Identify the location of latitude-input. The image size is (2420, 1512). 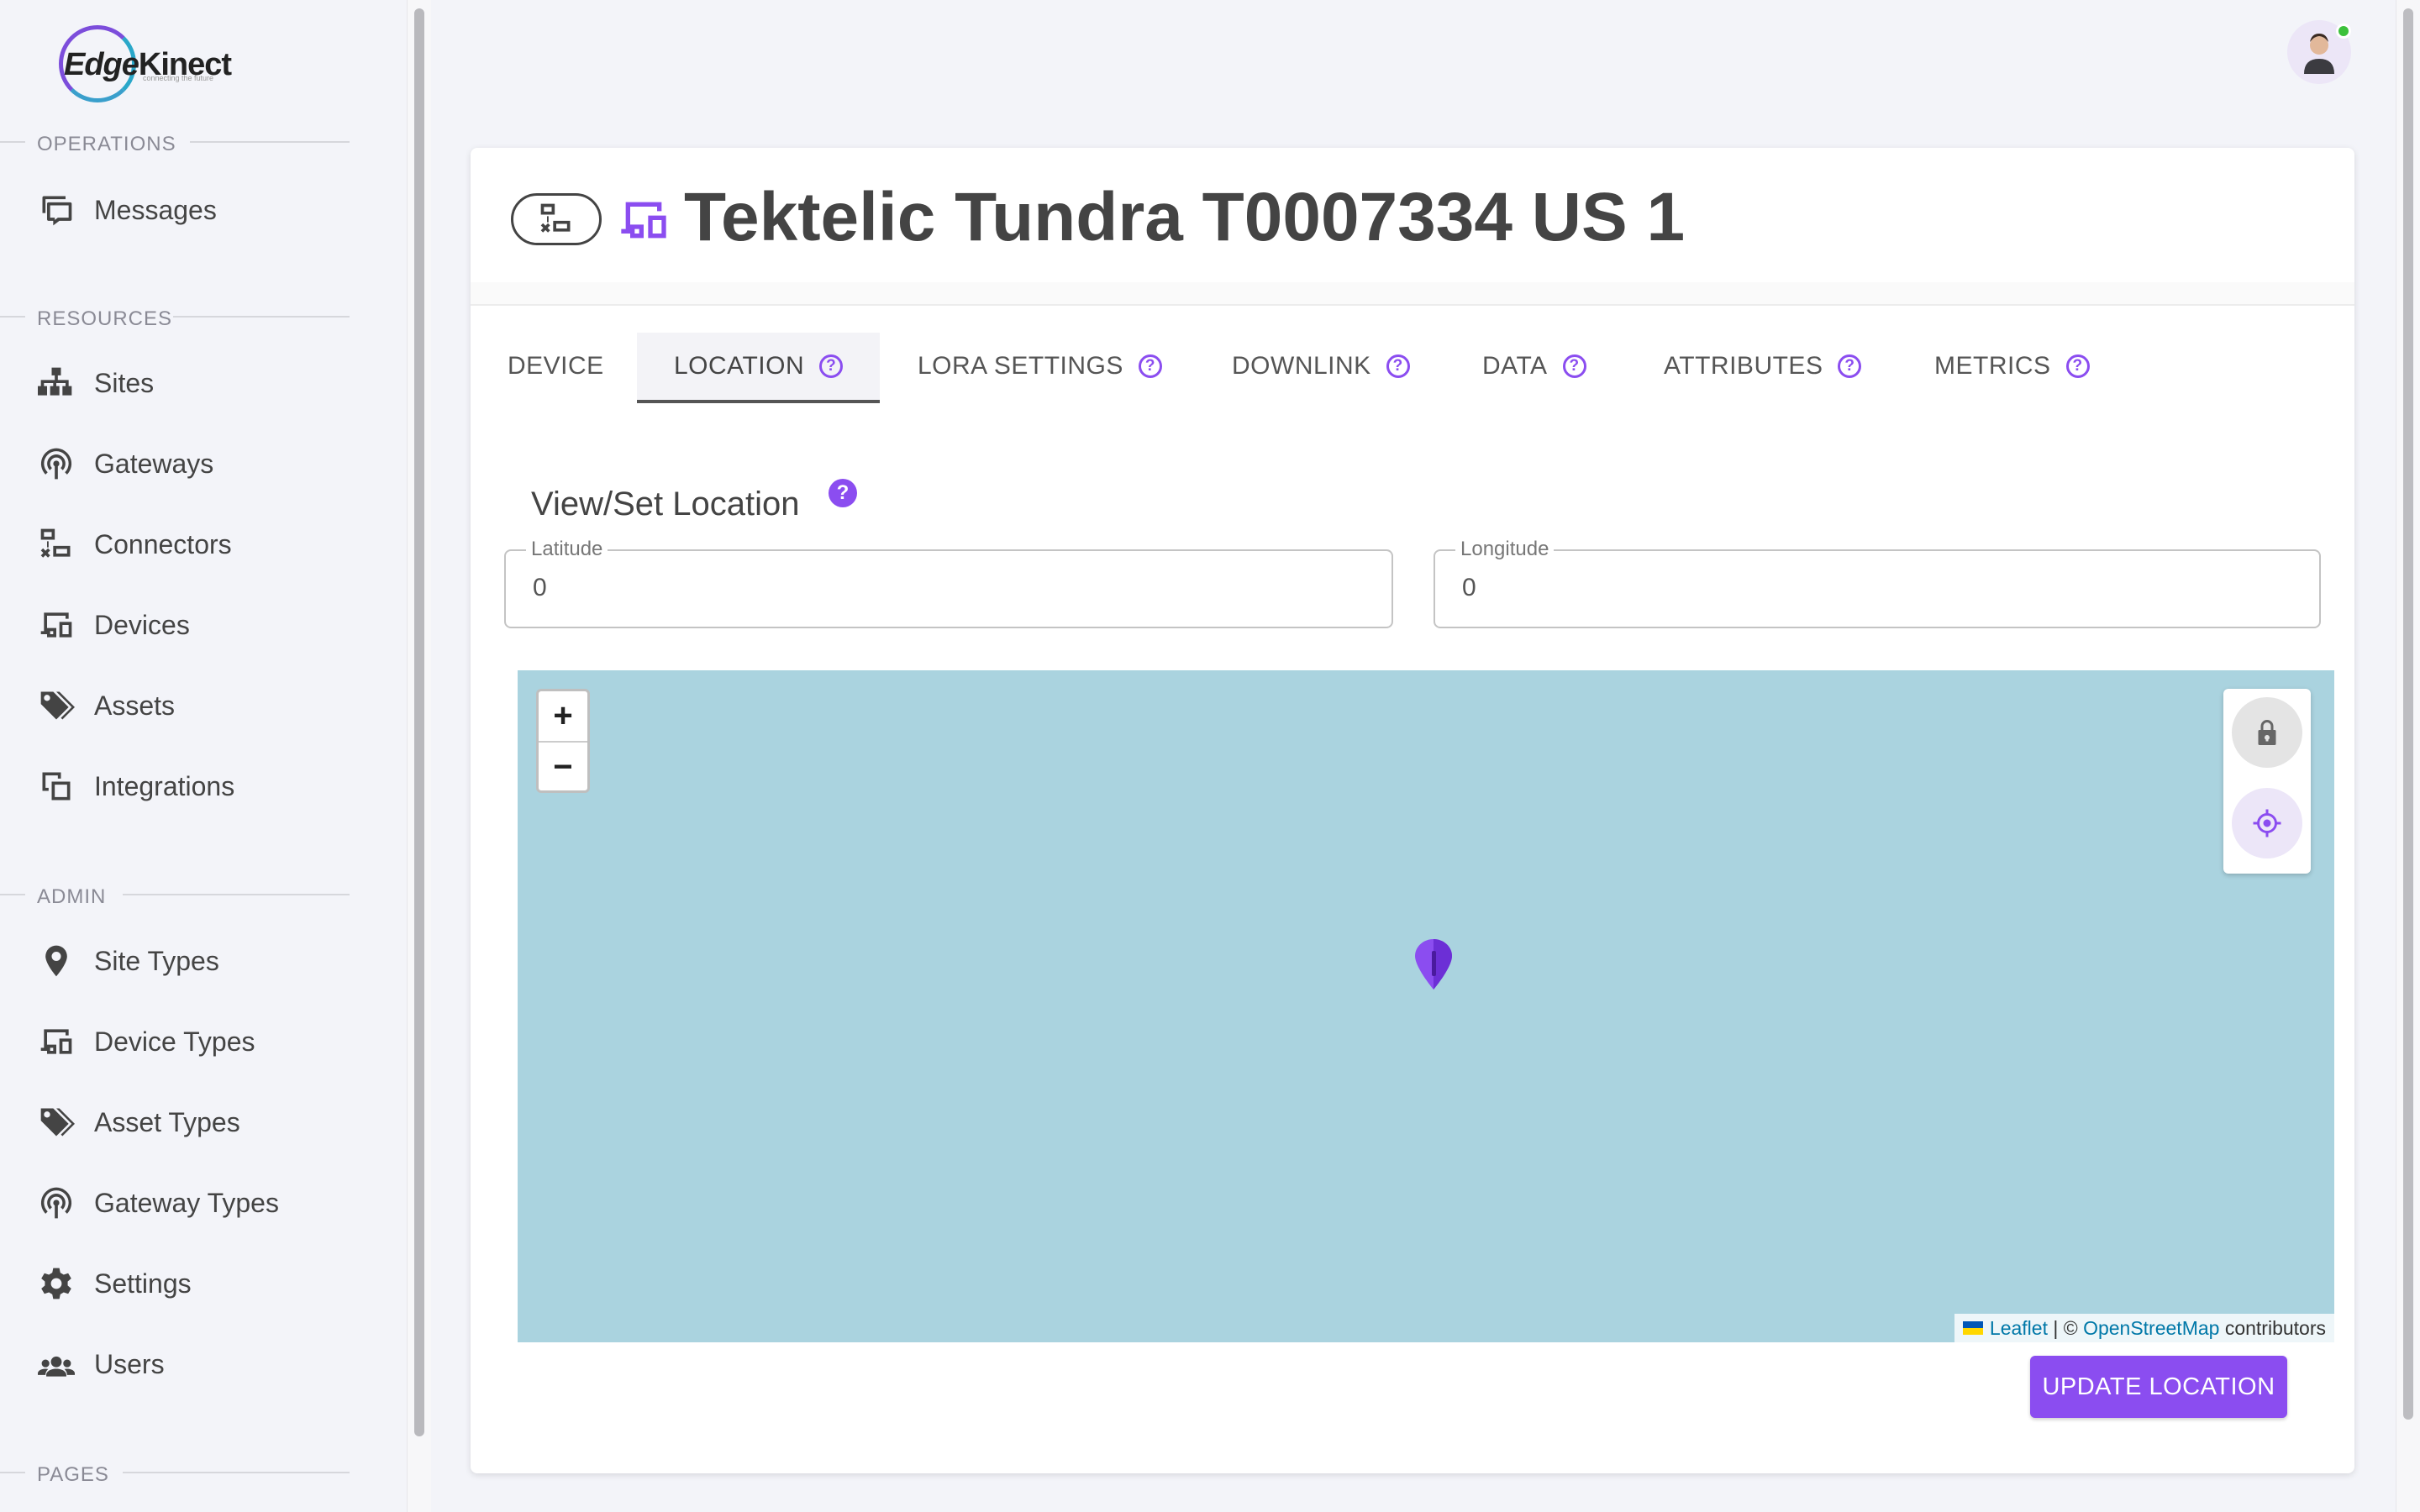
(909, 588).